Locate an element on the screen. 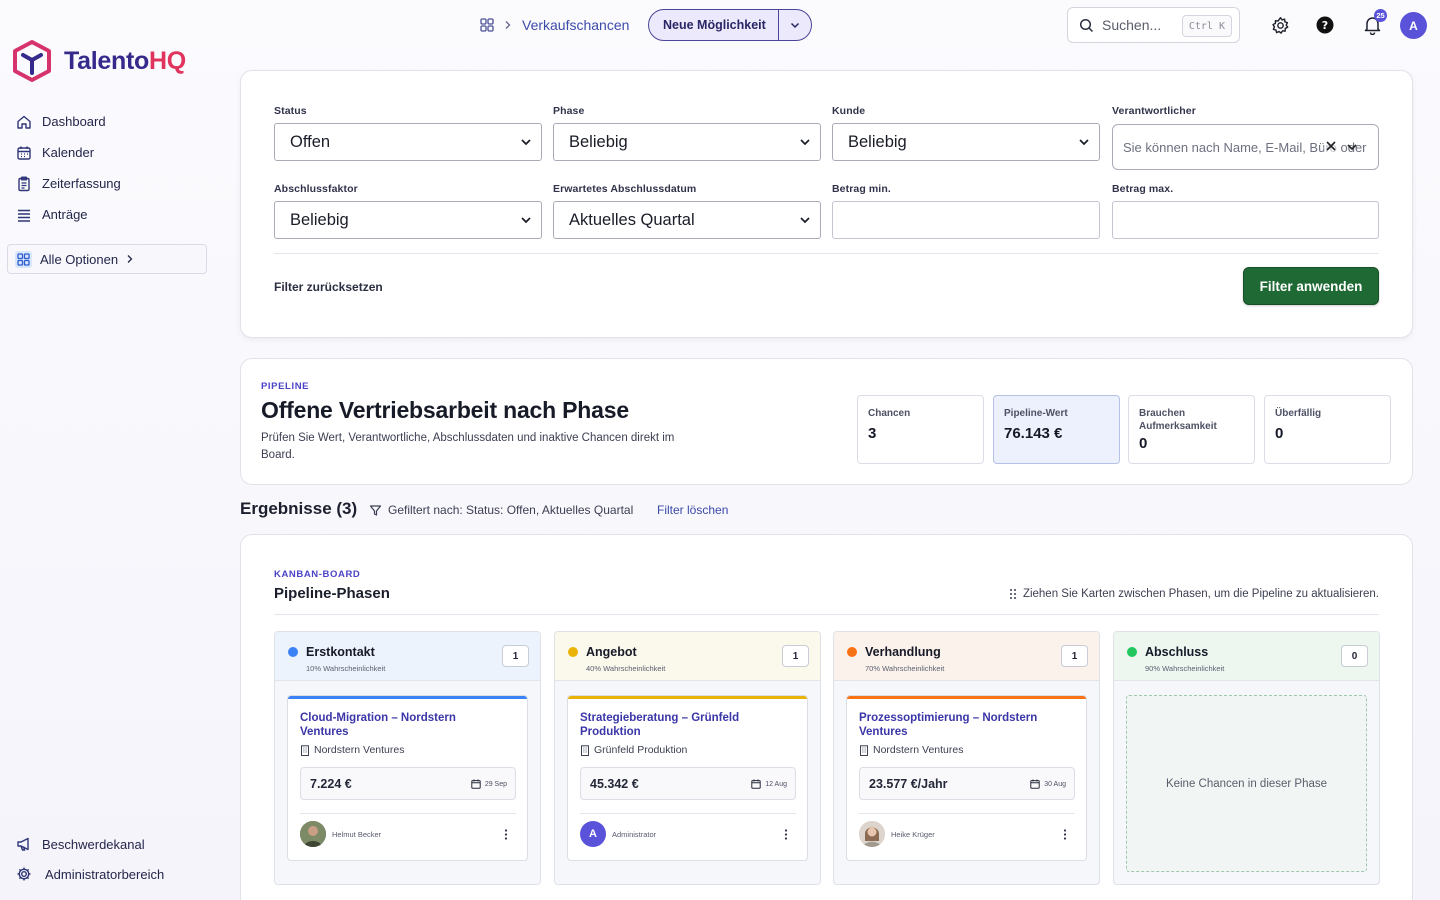 This screenshot has height=900, width=1440. sidebar-item-label: Zeiterfassung is located at coordinates (81, 183).